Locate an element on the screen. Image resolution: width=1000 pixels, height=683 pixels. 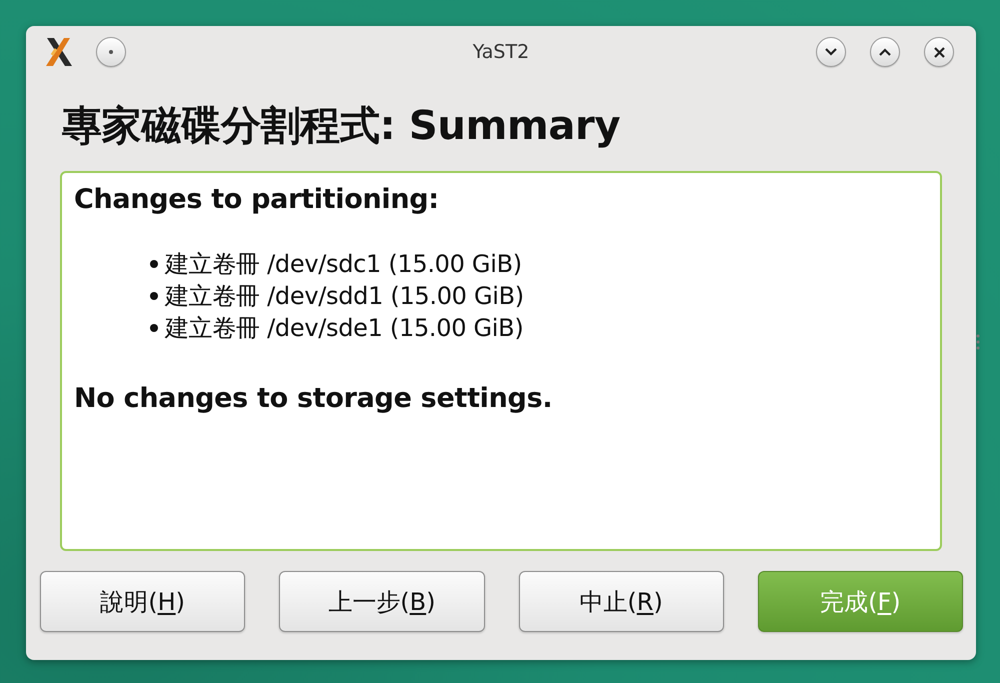
dot-icon is located at coordinates (111, 52).